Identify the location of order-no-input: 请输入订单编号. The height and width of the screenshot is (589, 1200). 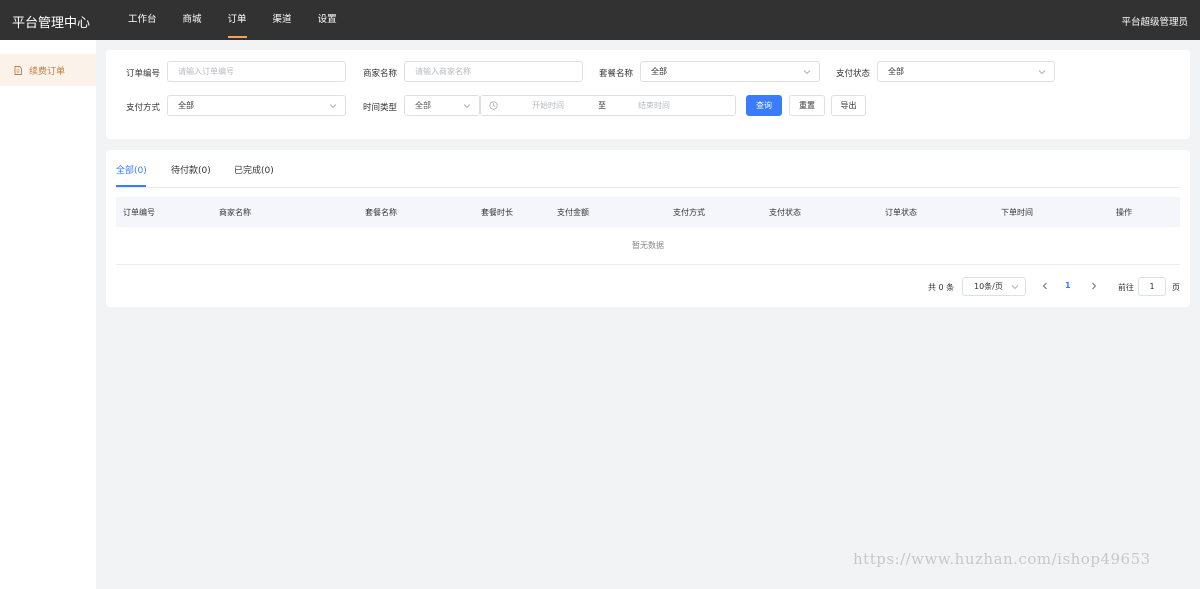
(256, 71).